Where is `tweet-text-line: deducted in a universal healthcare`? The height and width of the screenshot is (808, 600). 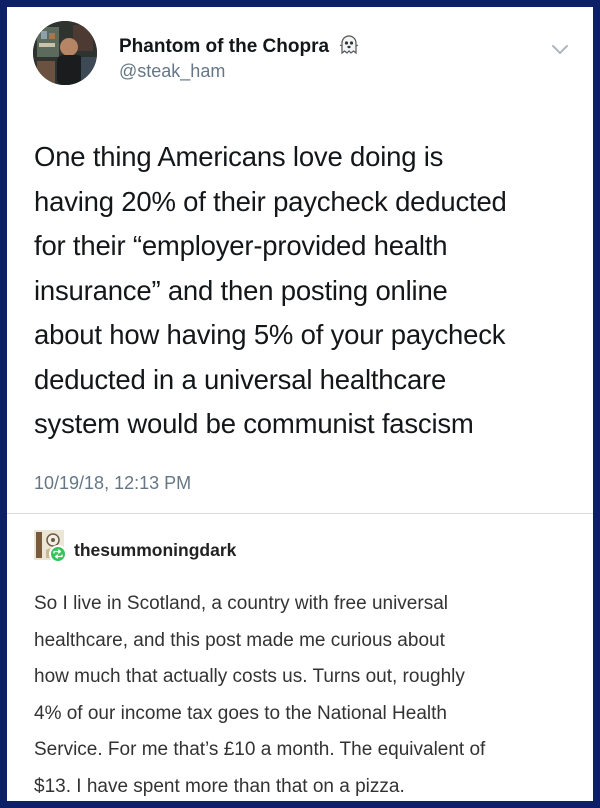 tweet-text-line: deducted in a universal healthcare is located at coordinates (240, 379).